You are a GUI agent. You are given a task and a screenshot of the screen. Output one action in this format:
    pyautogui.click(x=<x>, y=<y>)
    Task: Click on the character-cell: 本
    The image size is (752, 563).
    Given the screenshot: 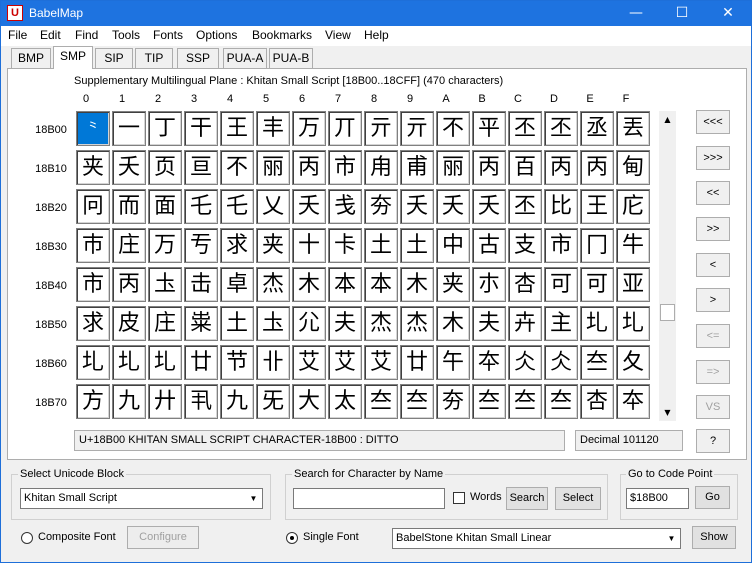 What is the action you would take?
    pyautogui.click(x=381, y=284)
    